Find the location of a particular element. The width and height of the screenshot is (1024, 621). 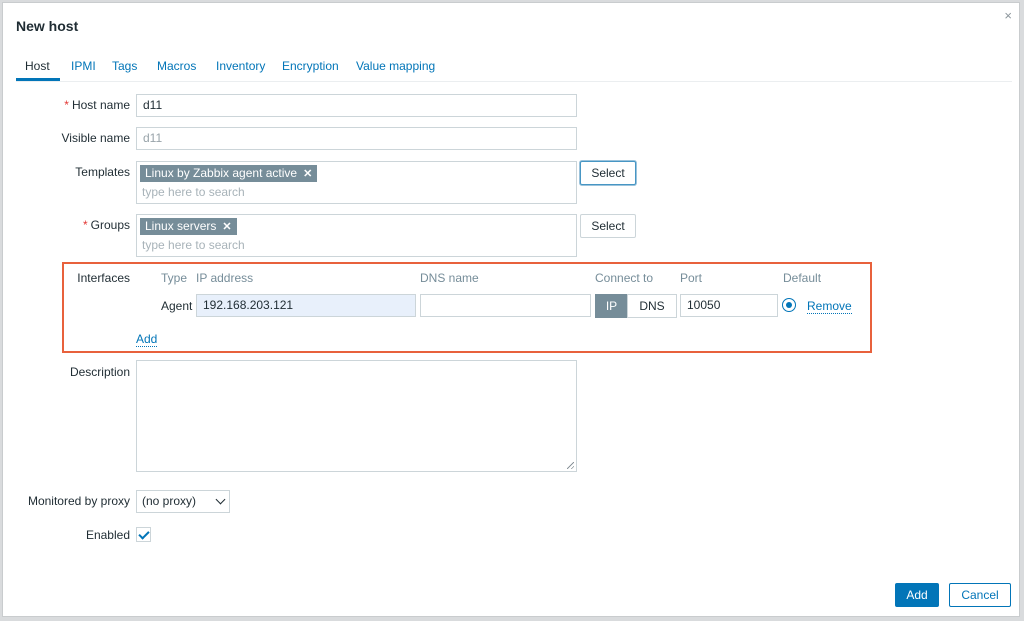

tab-macros: Macros is located at coordinates (176, 66).